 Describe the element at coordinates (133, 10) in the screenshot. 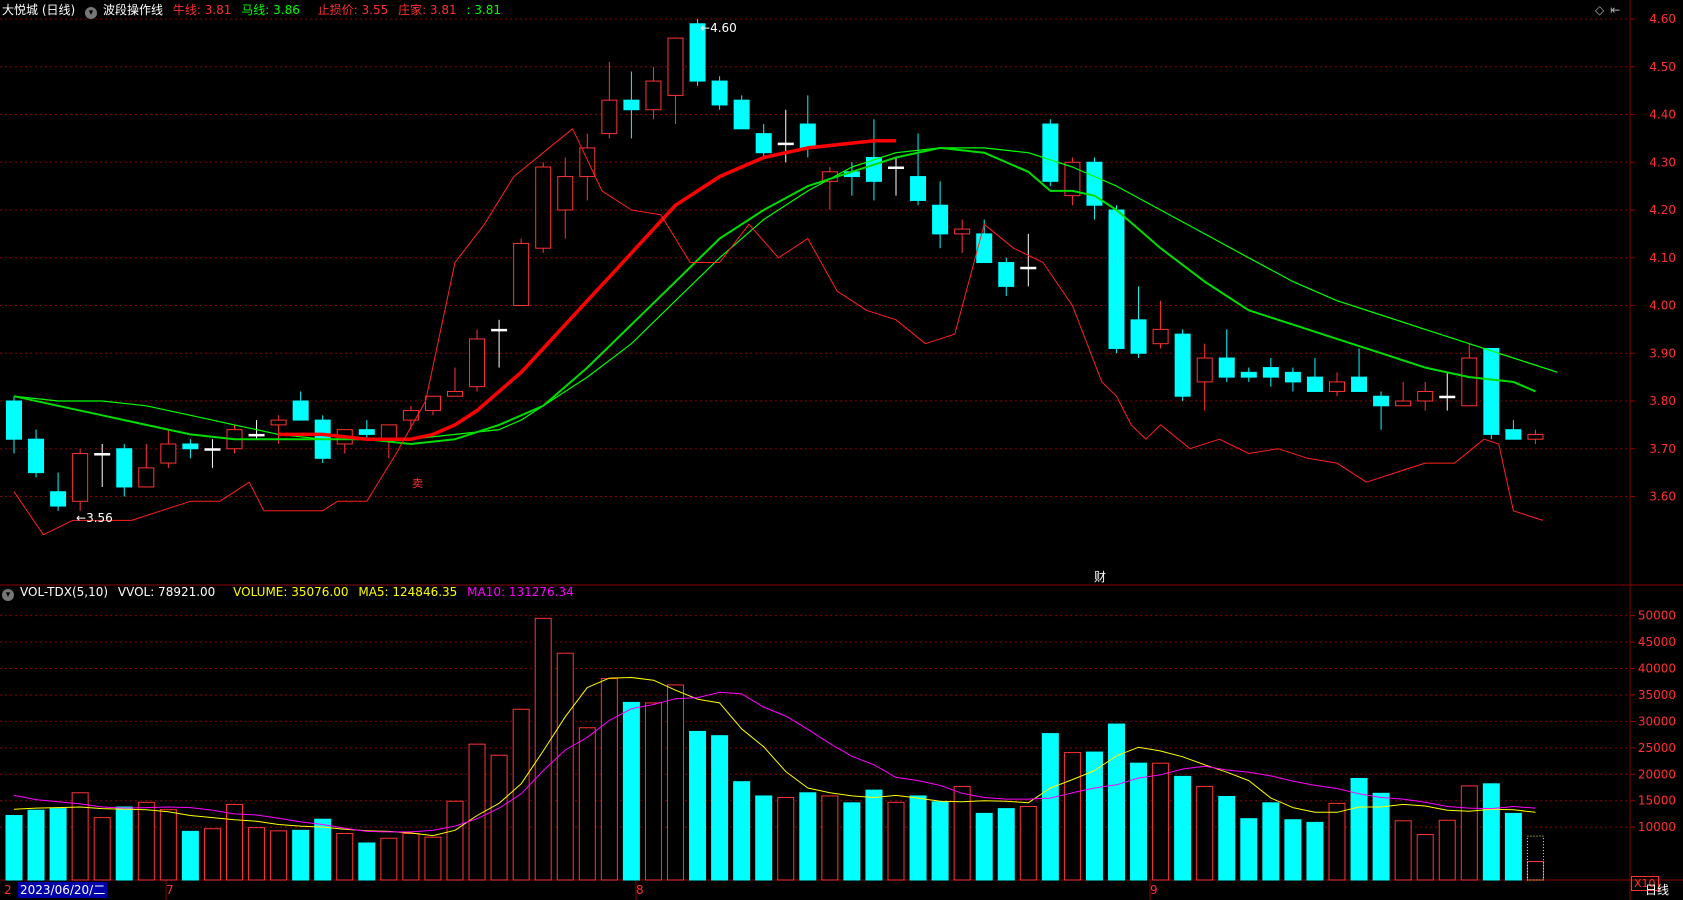

I see `indicator-name: 波段操作线` at that location.